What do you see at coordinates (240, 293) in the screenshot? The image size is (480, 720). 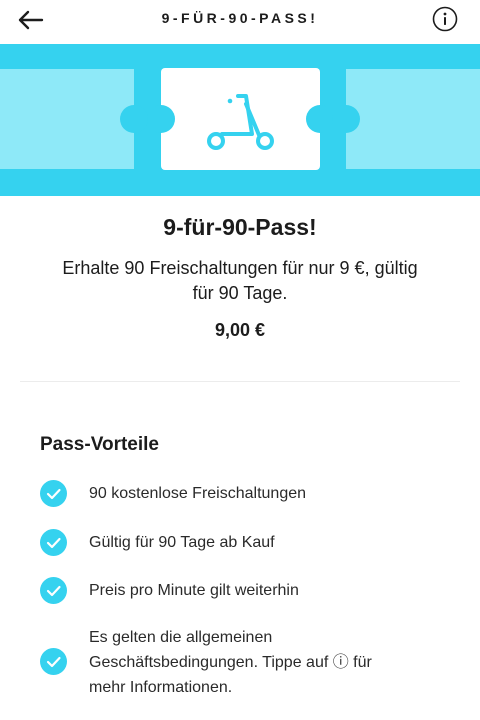 I see `pass-description-line: für 90 Tage.` at bounding box center [240, 293].